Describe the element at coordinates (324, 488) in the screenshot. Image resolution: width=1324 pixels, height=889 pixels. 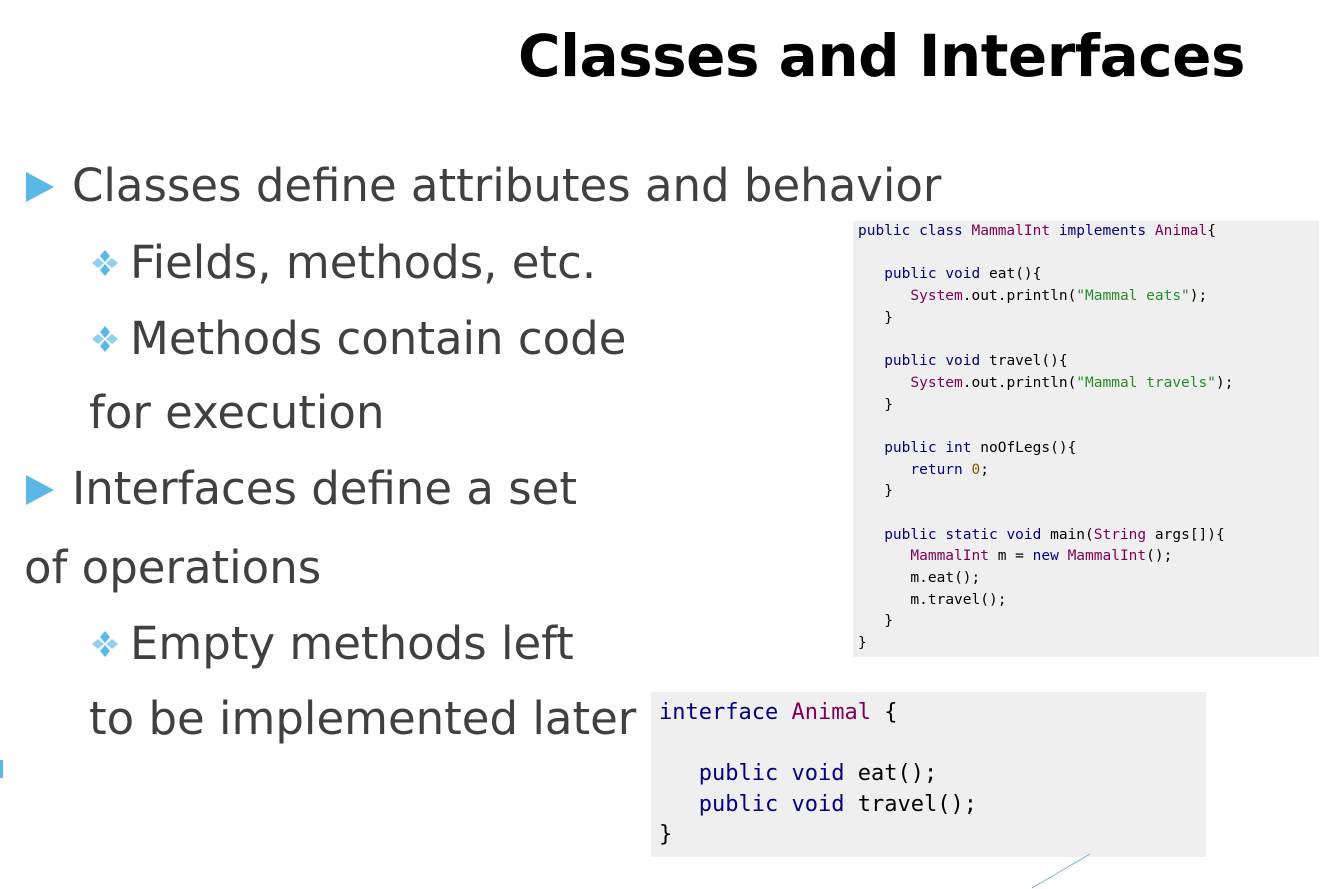
I see `bullet-interfaces-line1: Interfaces define a set` at that location.